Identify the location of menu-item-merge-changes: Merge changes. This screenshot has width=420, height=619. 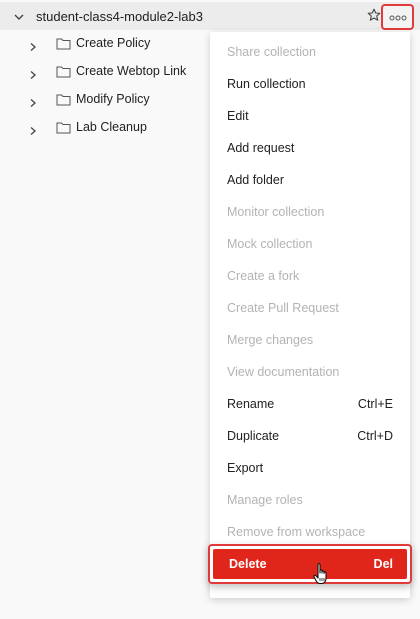
(310, 340).